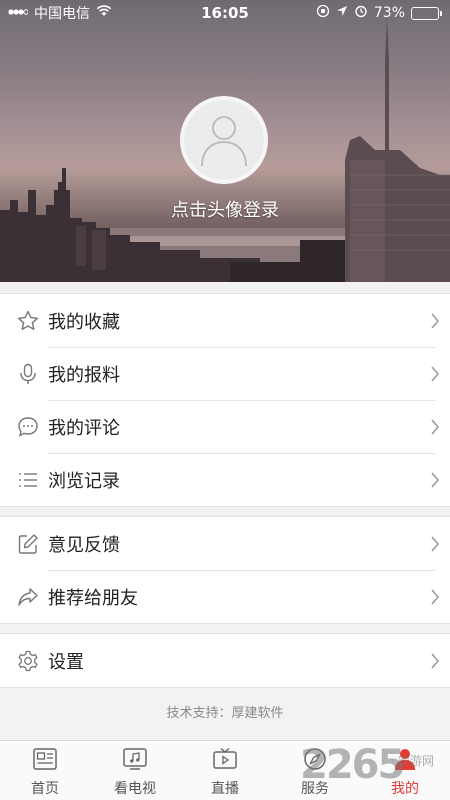 Image resolution: width=450 pixels, height=800 pixels. Describe the element at coordinates (352, 765) in the screenshot. I see `watermark-logo: 2265` at that location.